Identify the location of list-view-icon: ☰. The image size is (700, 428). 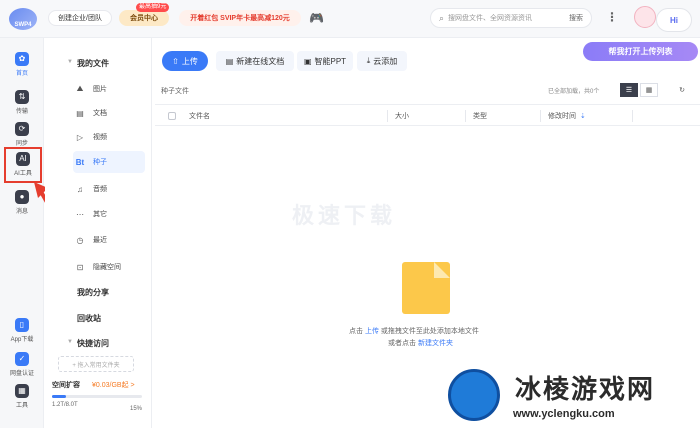
(629, 90).